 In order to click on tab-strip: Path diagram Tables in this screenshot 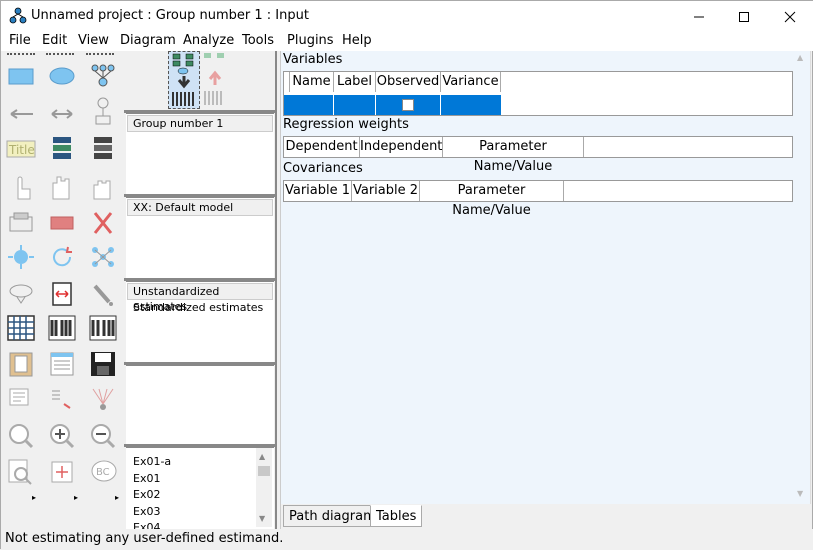, I will do `click(546, 516)`.